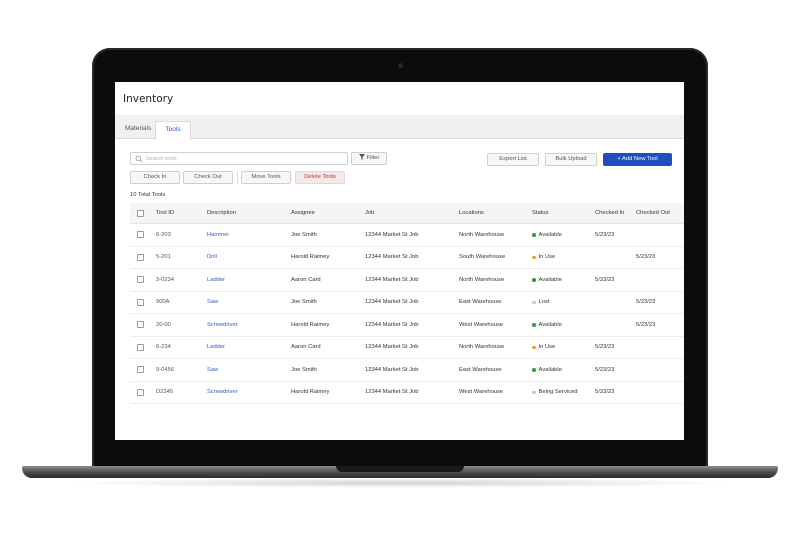 This screenshot has height=534, width=800. Describe the element at coordinates (148, 99) in the screenshot. I see `page-title: Inventory` at that location.